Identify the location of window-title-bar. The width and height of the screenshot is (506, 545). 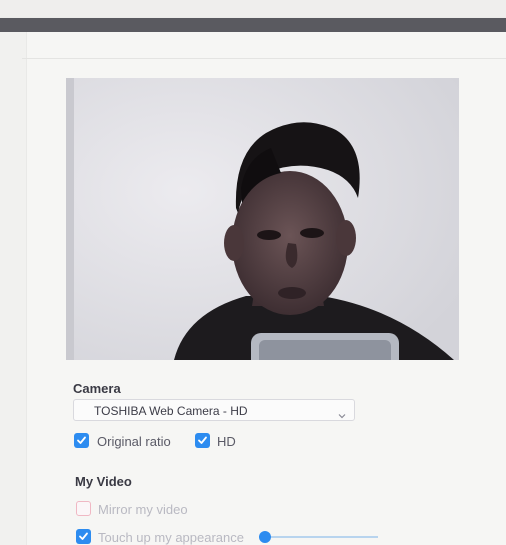
(253, 25).